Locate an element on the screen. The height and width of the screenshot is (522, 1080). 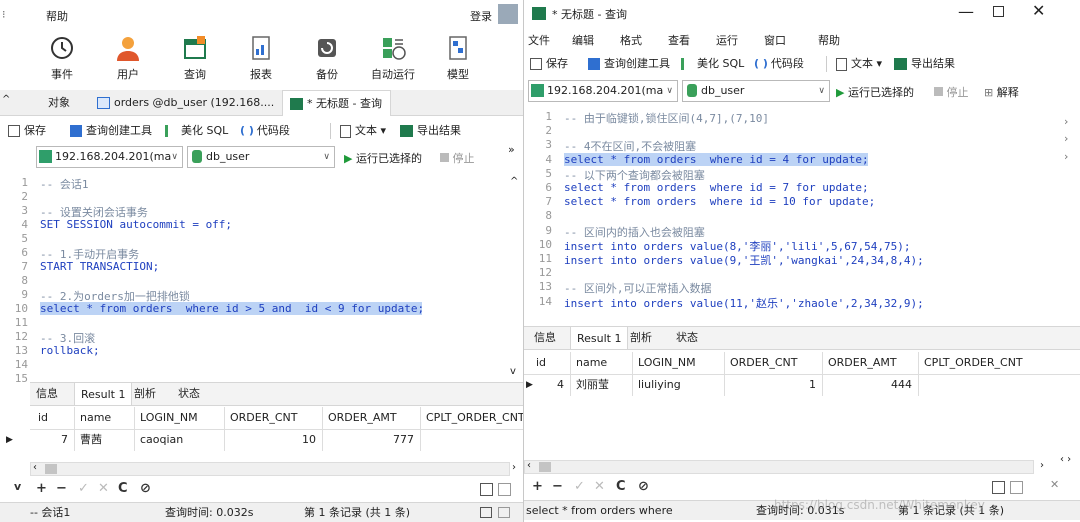
scroll-up-icon: ^ is located at coordinates (514, 181).